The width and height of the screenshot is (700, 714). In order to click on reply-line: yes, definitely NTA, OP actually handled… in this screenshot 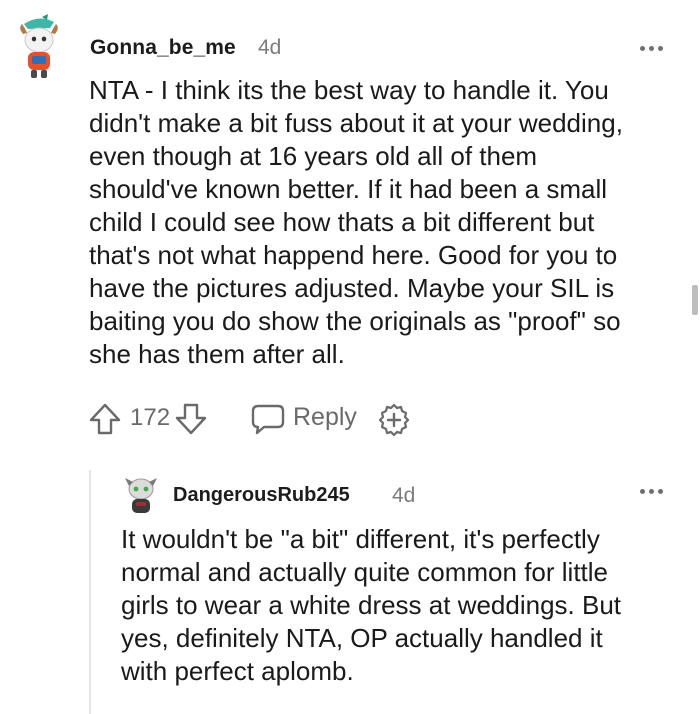, I will do `click(362, 638)`.